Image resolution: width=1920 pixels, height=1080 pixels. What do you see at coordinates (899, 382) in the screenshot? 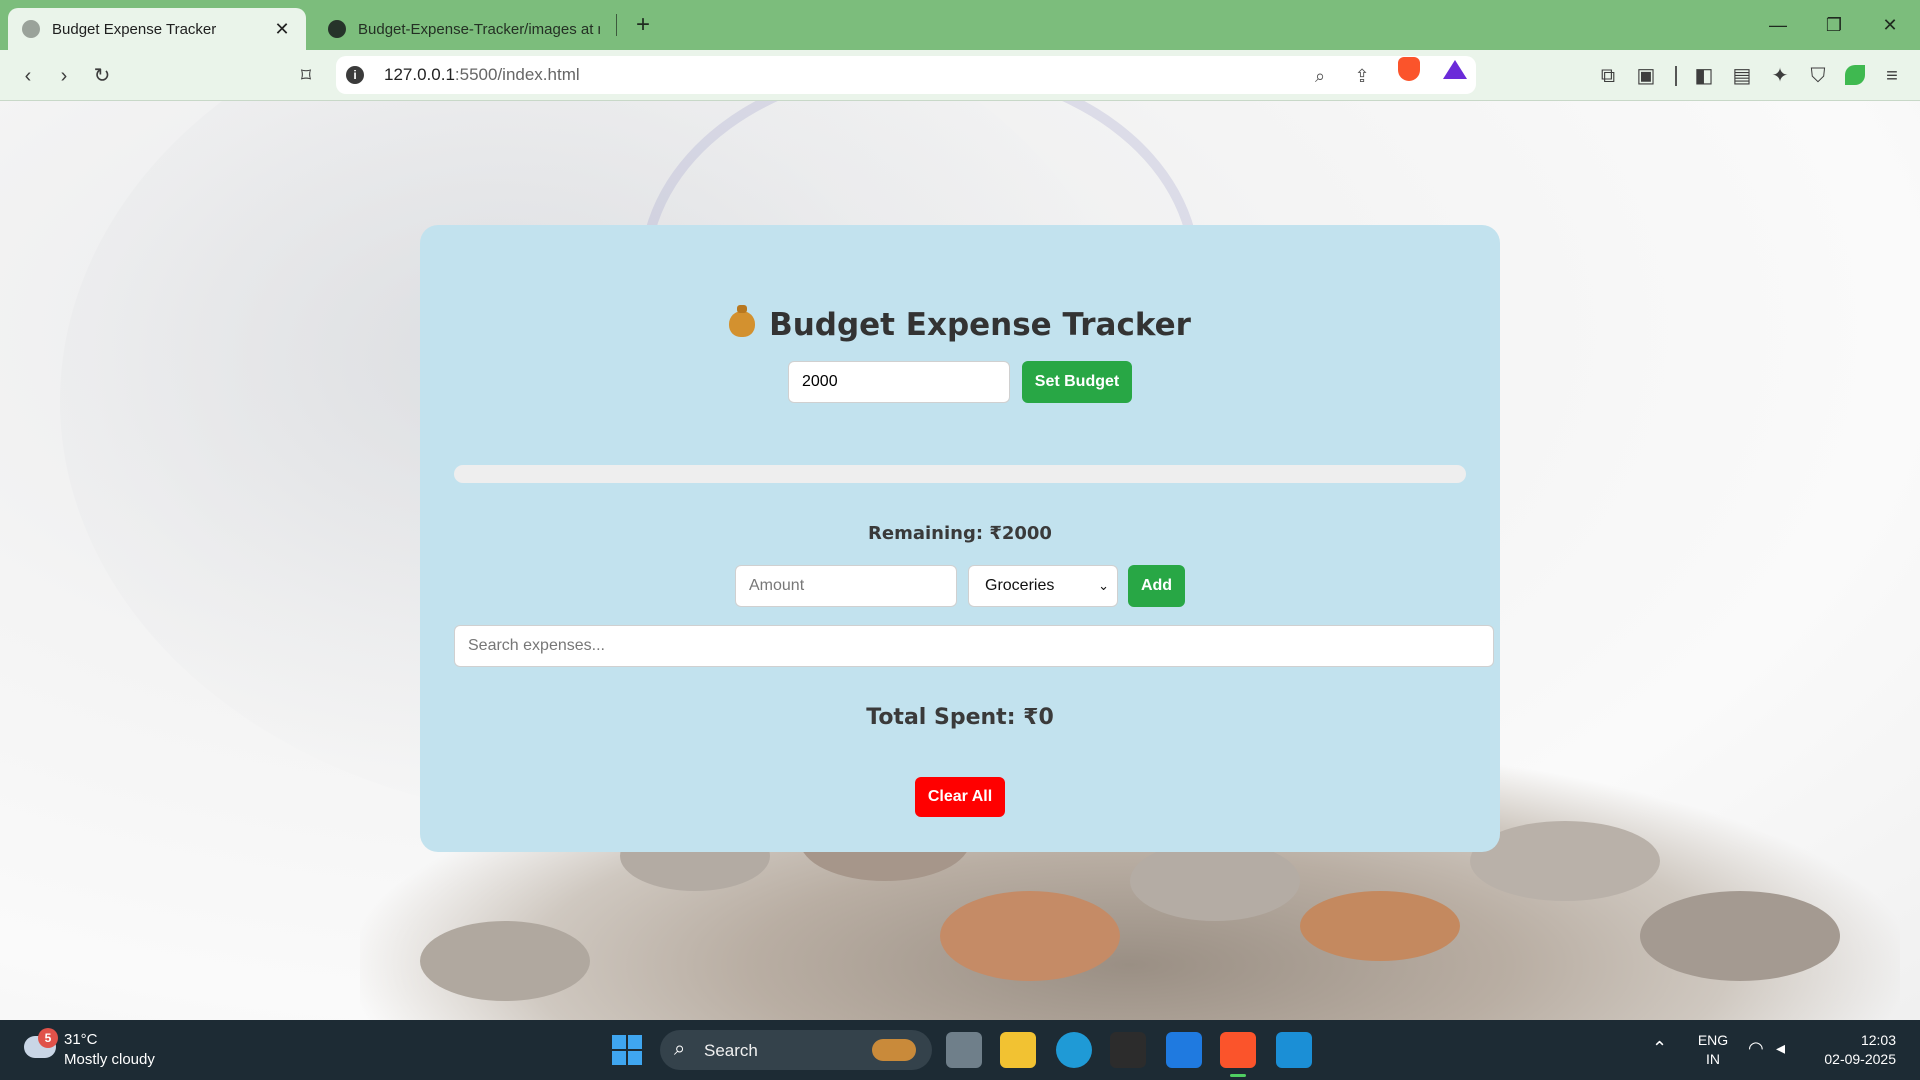
I see `budget-input` at bounding box center [899, 382].